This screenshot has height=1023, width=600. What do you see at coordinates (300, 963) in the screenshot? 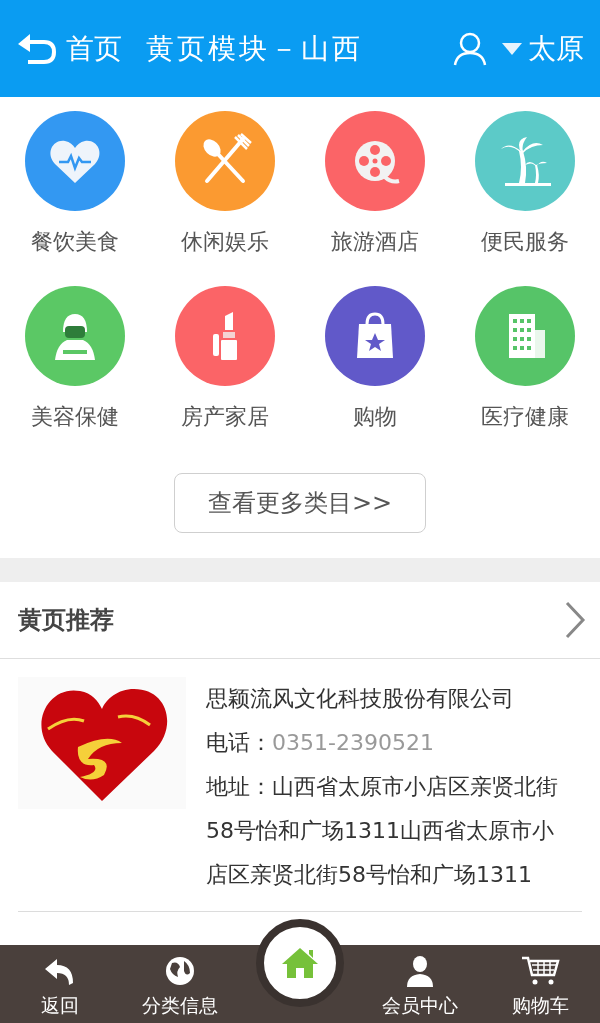
I see `home-icon` at bounding box center [300, 963].